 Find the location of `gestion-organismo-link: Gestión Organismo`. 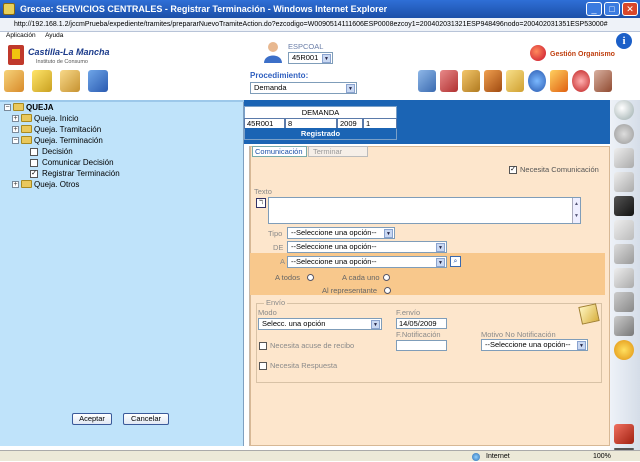

gestion-organismo-link: Gestión Organismo is located at coordinates (582, 54).